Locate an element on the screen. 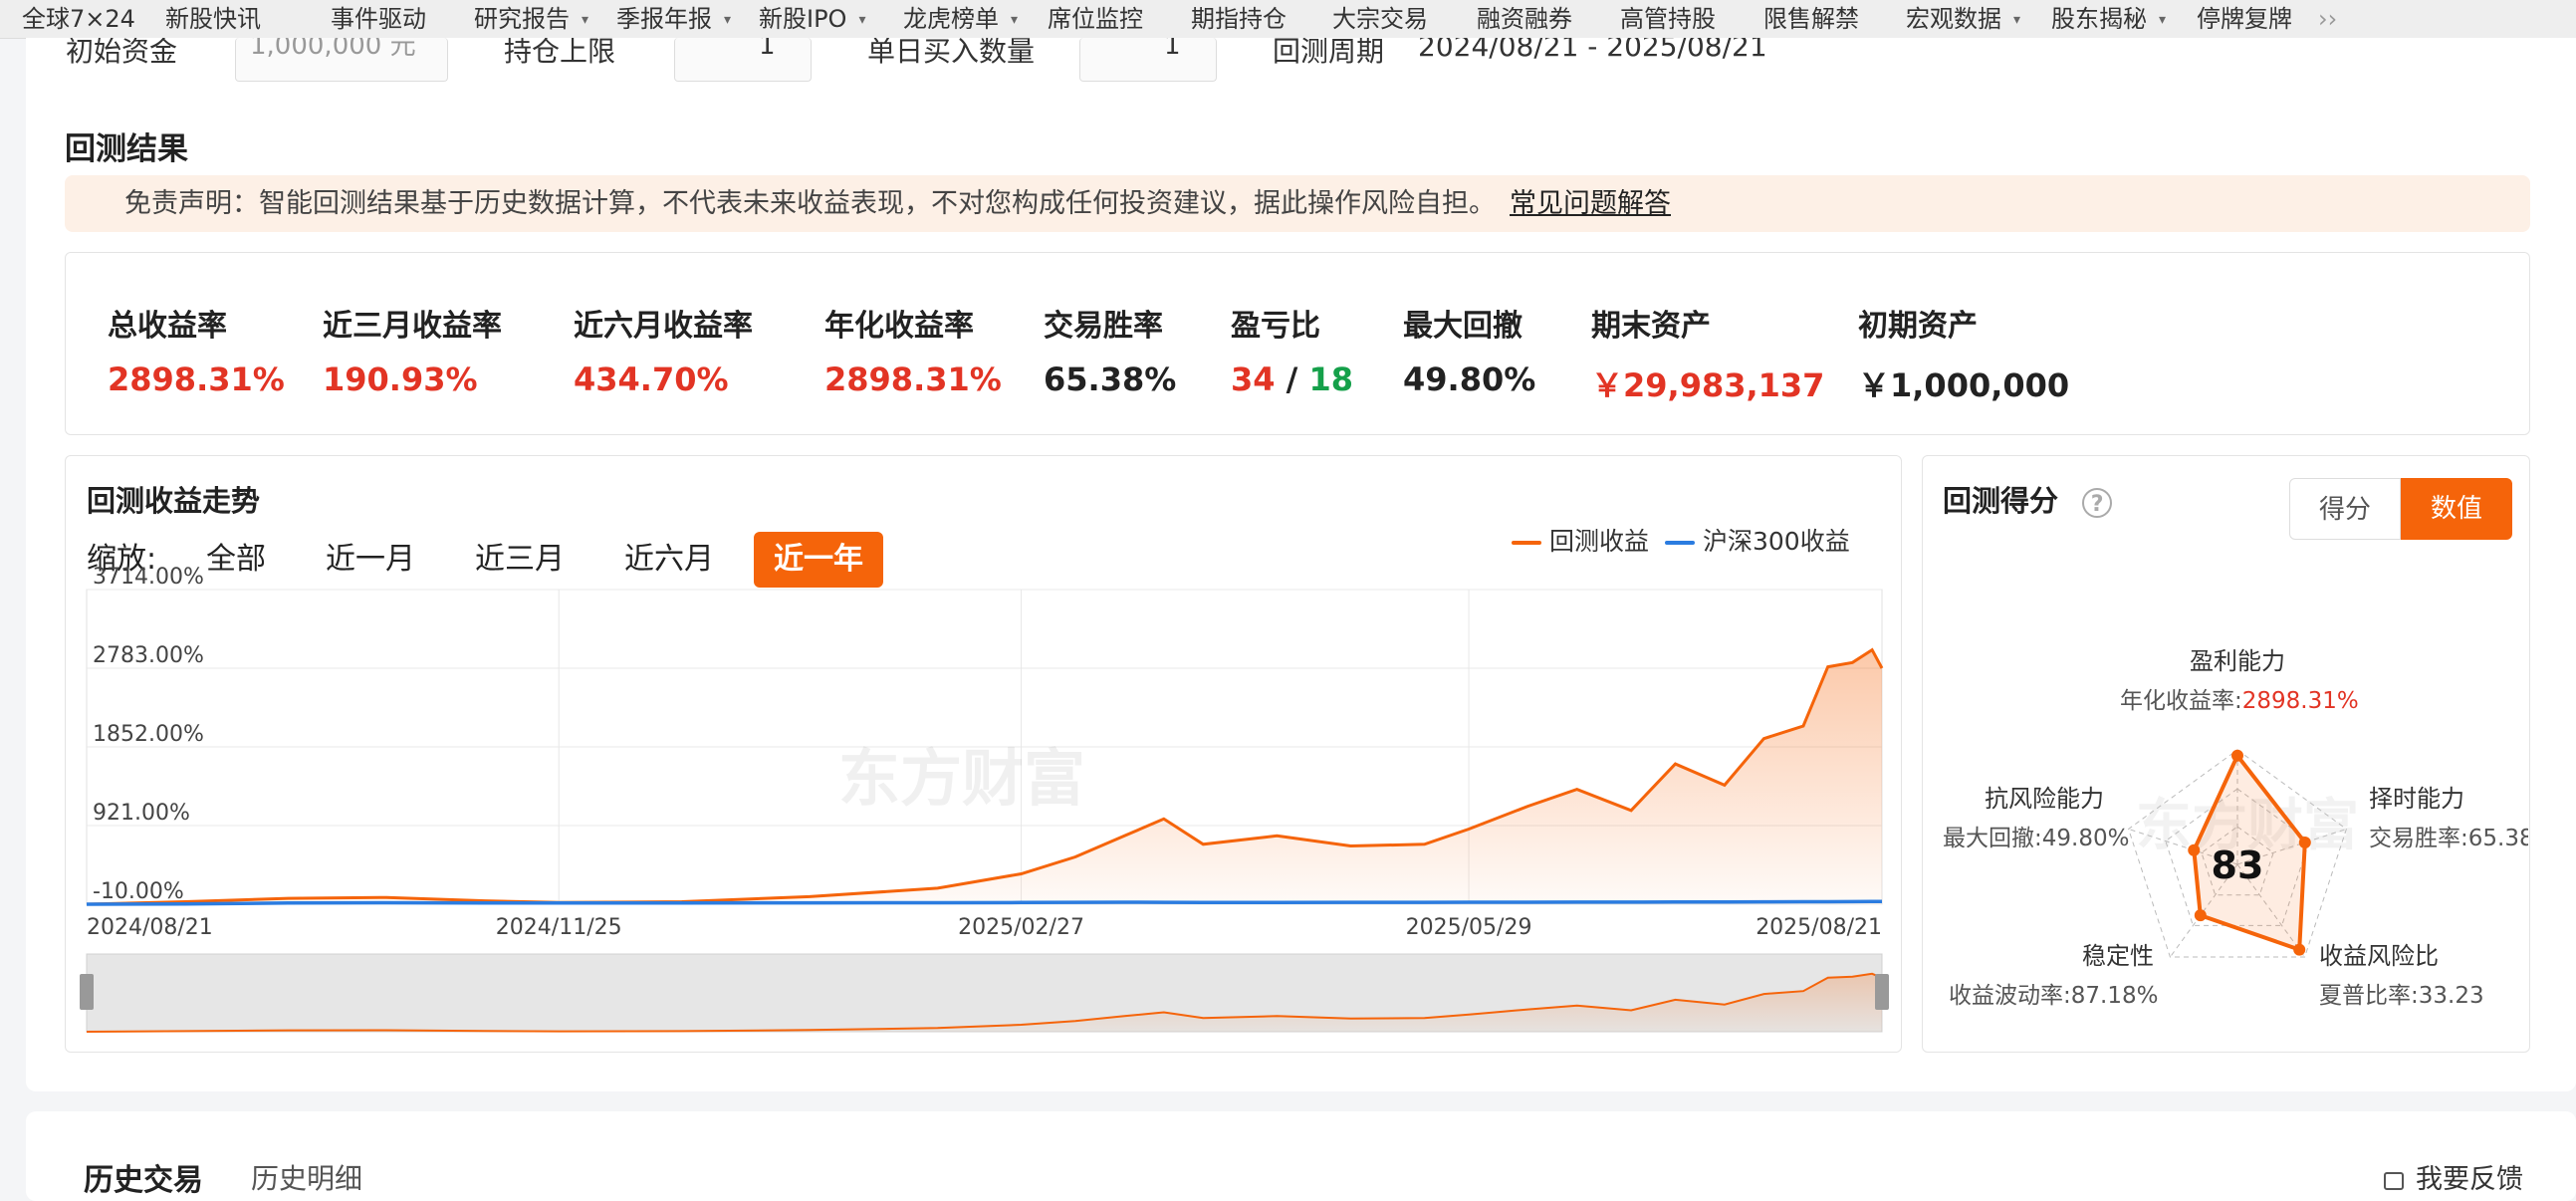 The image size is (2576, 1201). nav-item: 期指持仓 is located at coordinates (1239, 19).